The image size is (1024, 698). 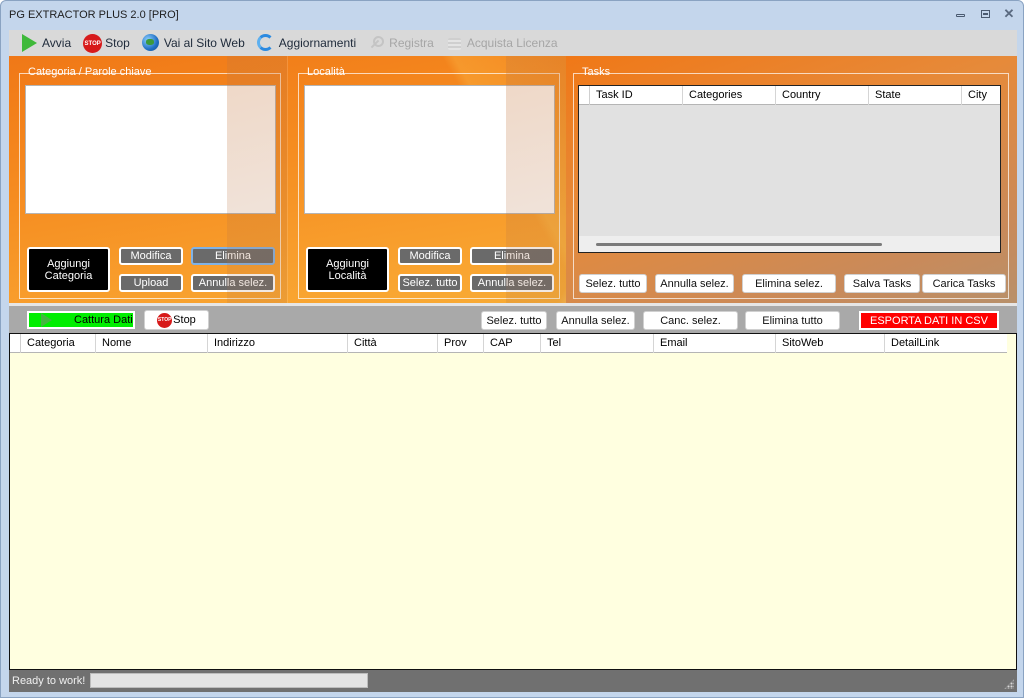 I want to click on column-header: State, so click(x=915, y=95).